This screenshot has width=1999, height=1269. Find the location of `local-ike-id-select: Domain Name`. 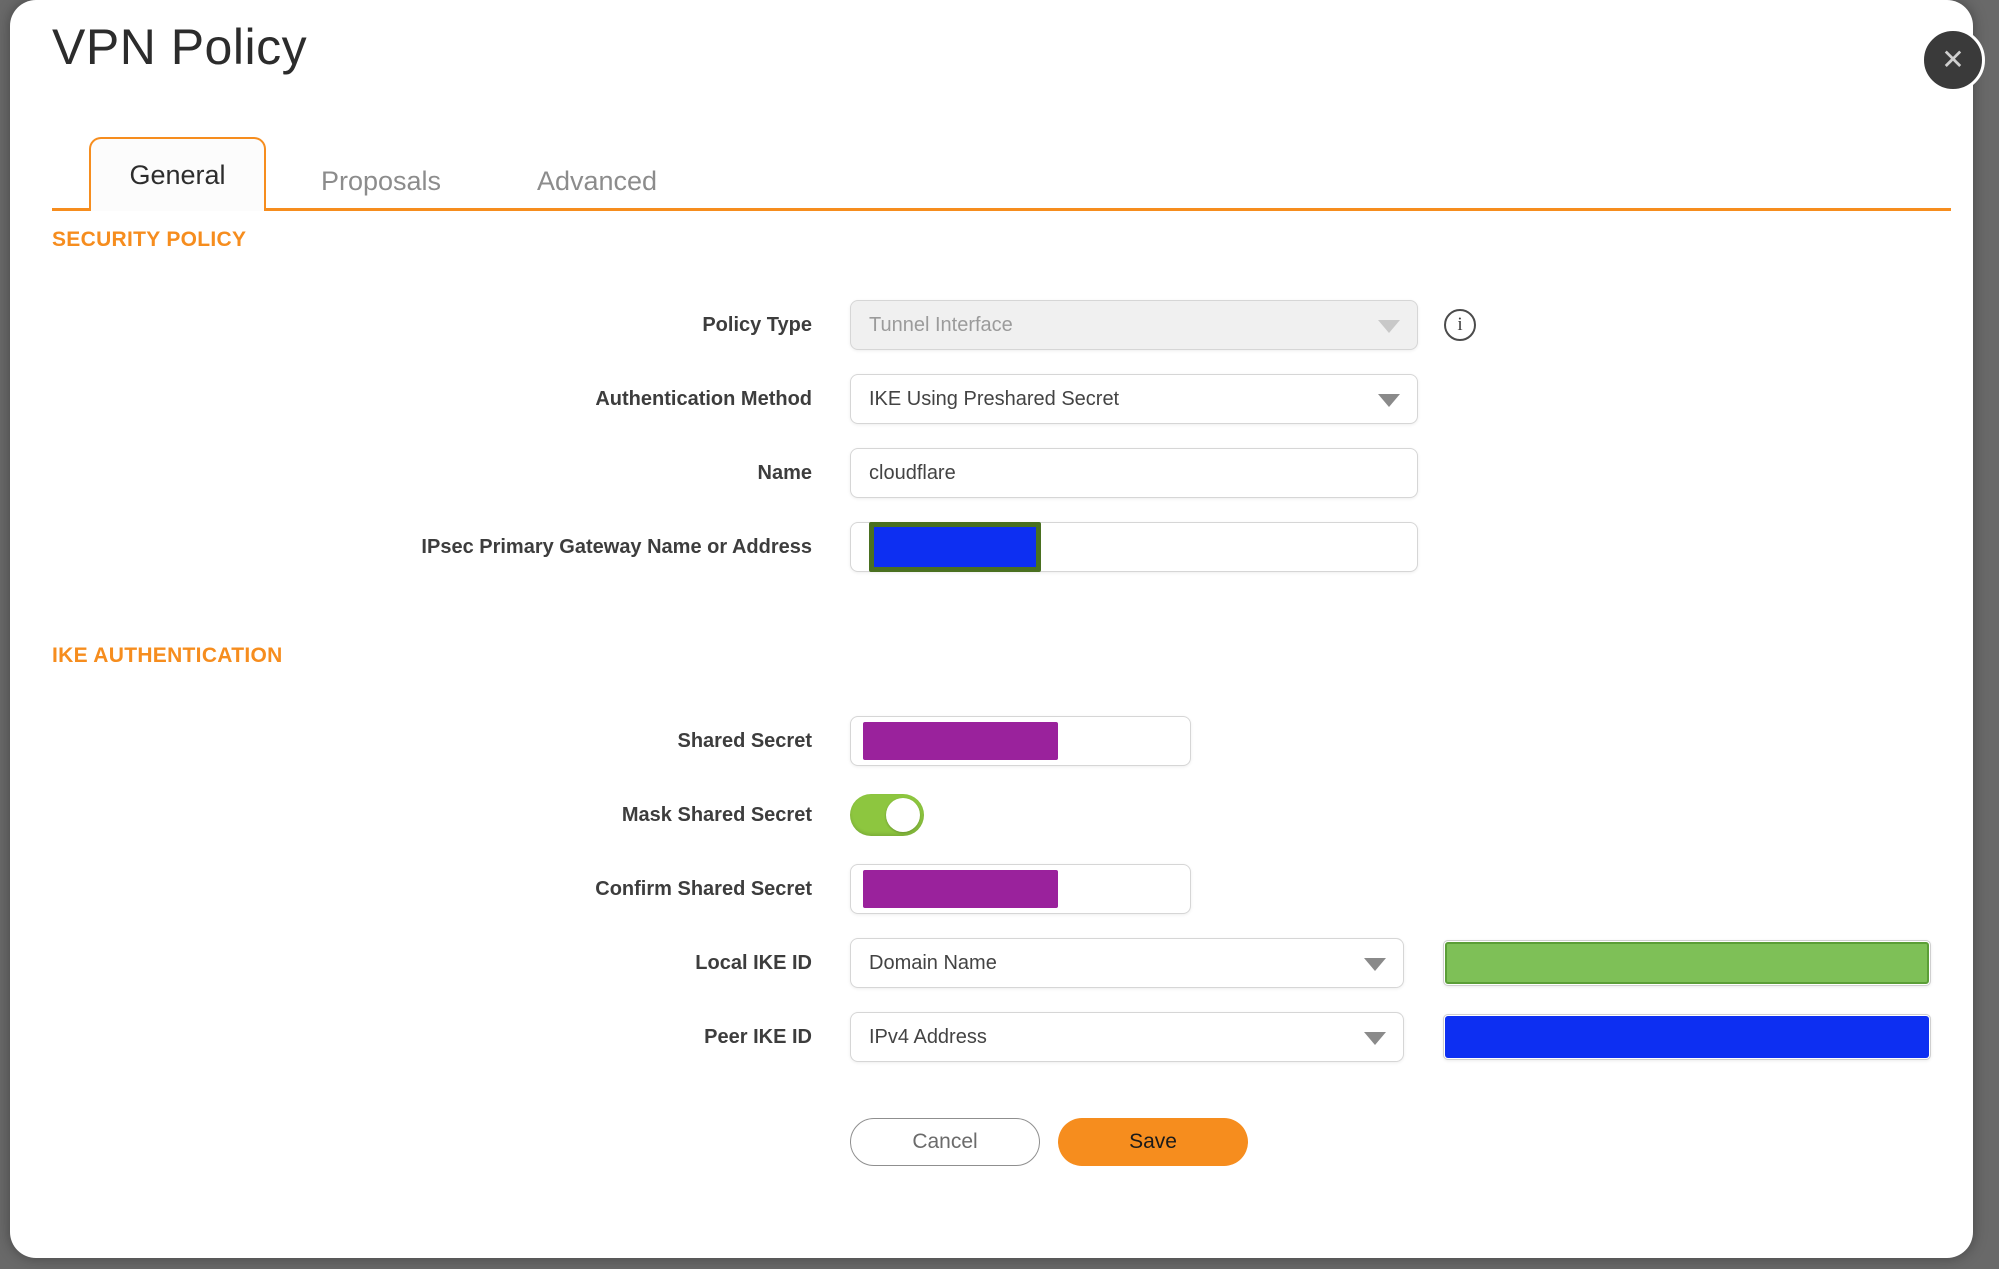

local-ike-id-select: Domain Name is located at coordinates (1127, 963).